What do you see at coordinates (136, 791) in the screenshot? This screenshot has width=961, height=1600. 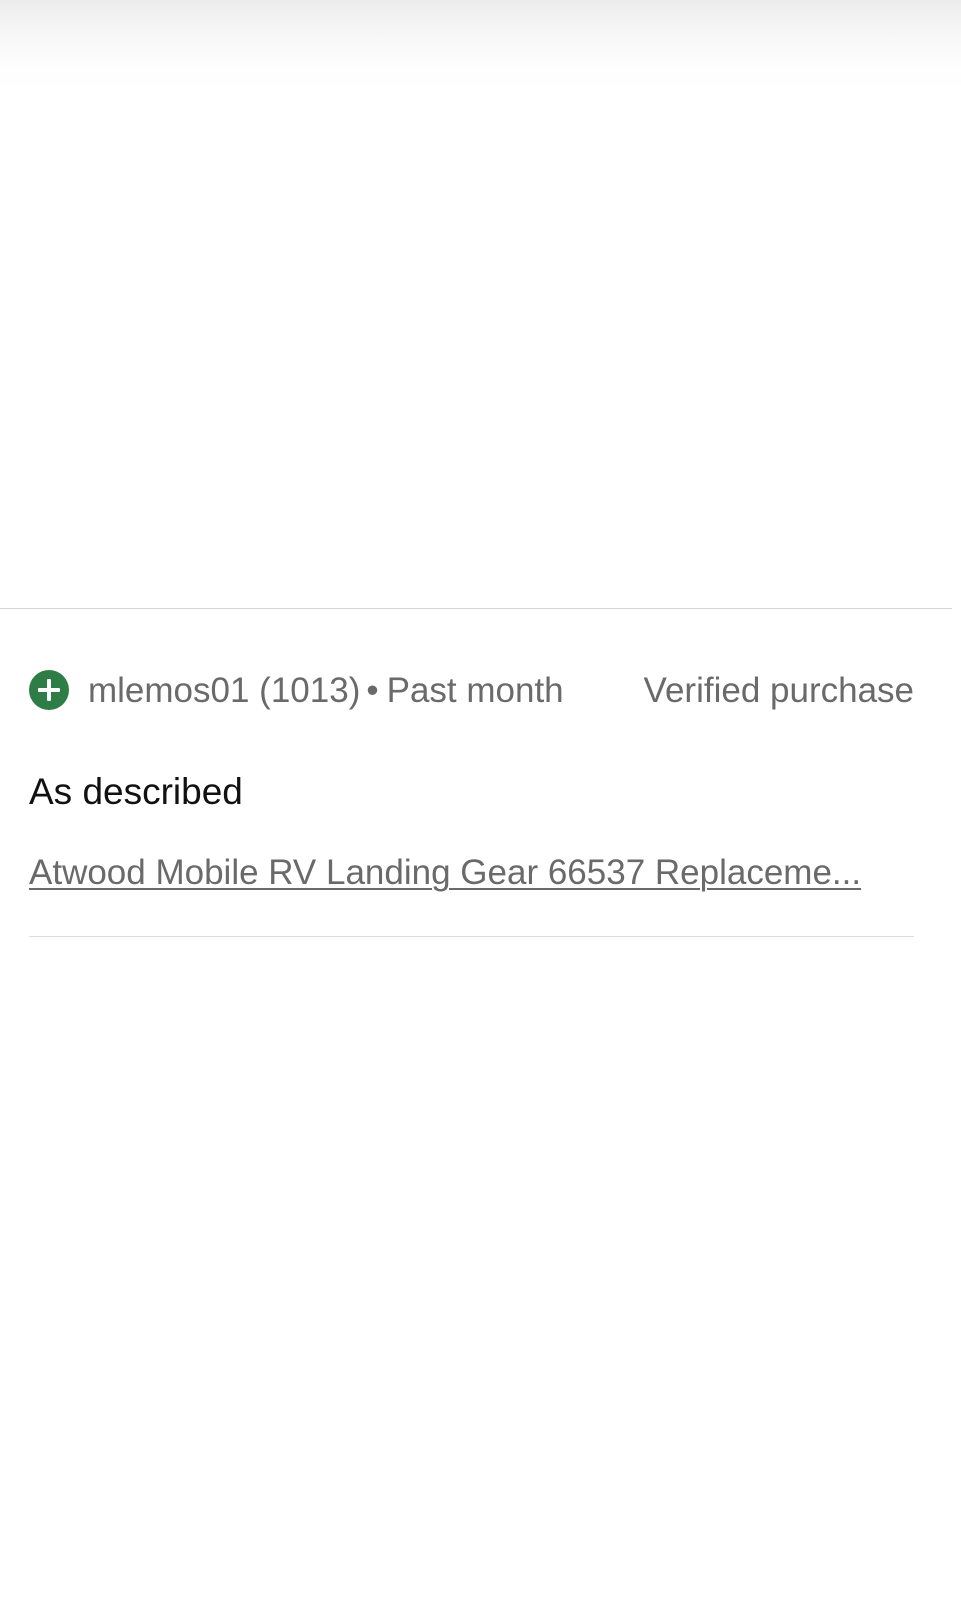 I see `feedback-comment: As described` at bounding box center [136, 791].